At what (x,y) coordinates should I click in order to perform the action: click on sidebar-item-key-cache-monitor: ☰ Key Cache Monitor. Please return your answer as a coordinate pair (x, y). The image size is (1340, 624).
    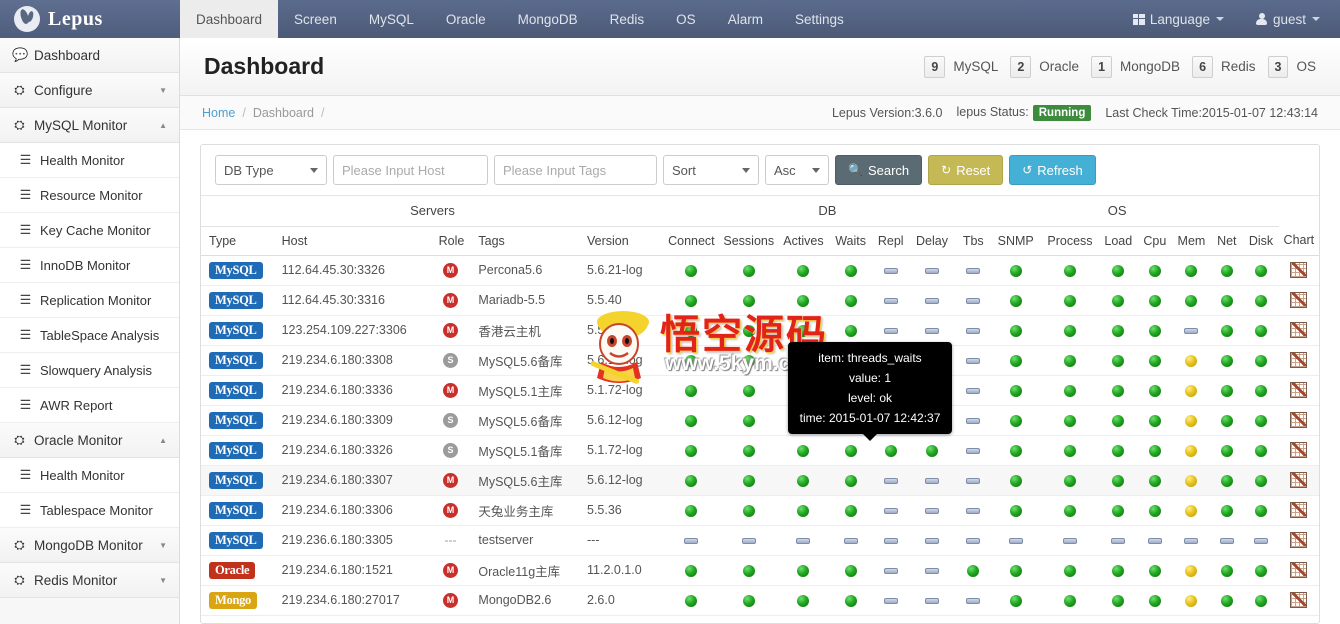
    Looking at the image, I should click on (89, 230).